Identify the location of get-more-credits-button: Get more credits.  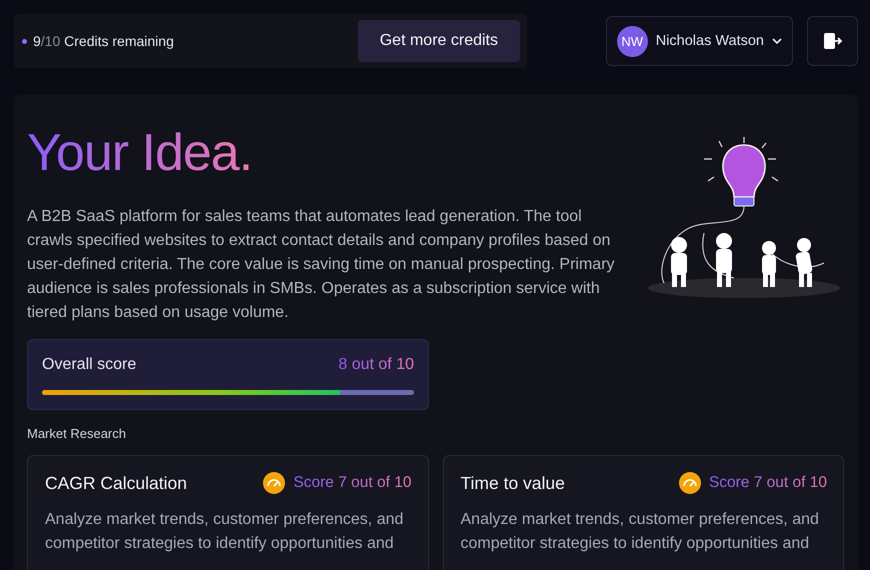
(439, 41).